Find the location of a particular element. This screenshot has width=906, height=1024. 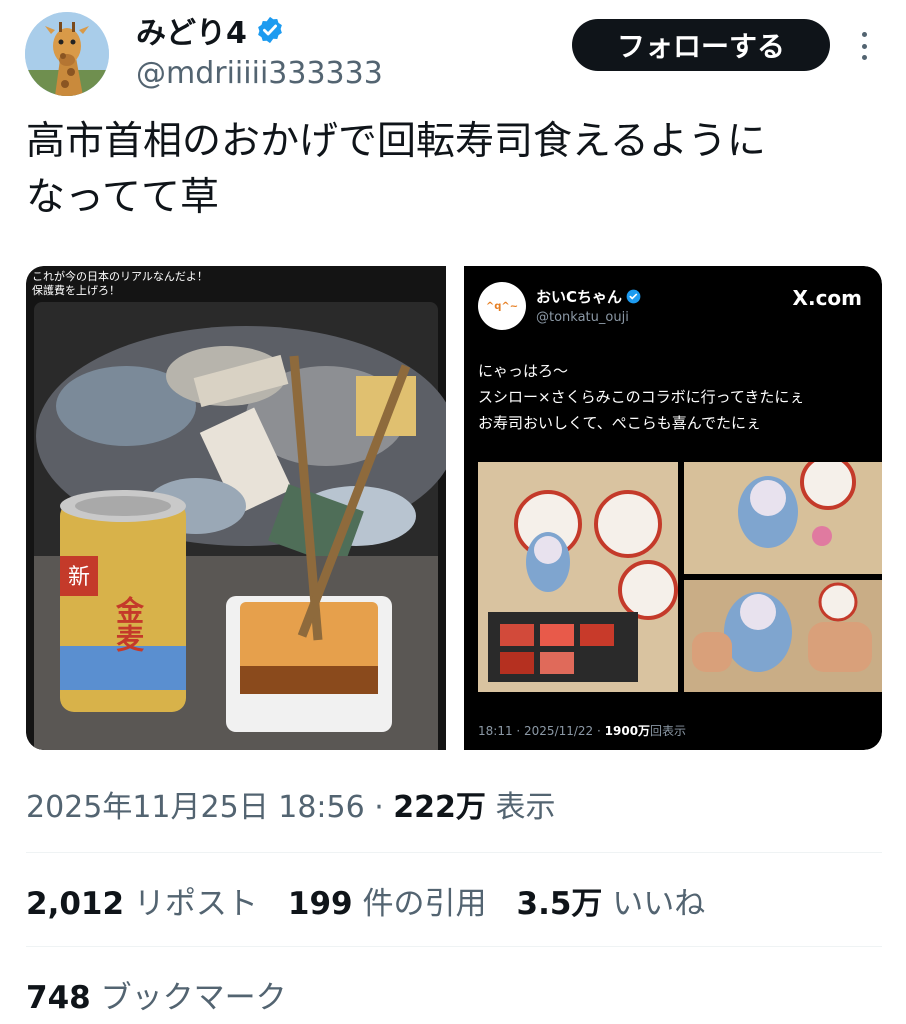

tweet-timestamp-row: 2025年11月25日 18:56 · 222万 表示 is located at coordinates (290, 804).